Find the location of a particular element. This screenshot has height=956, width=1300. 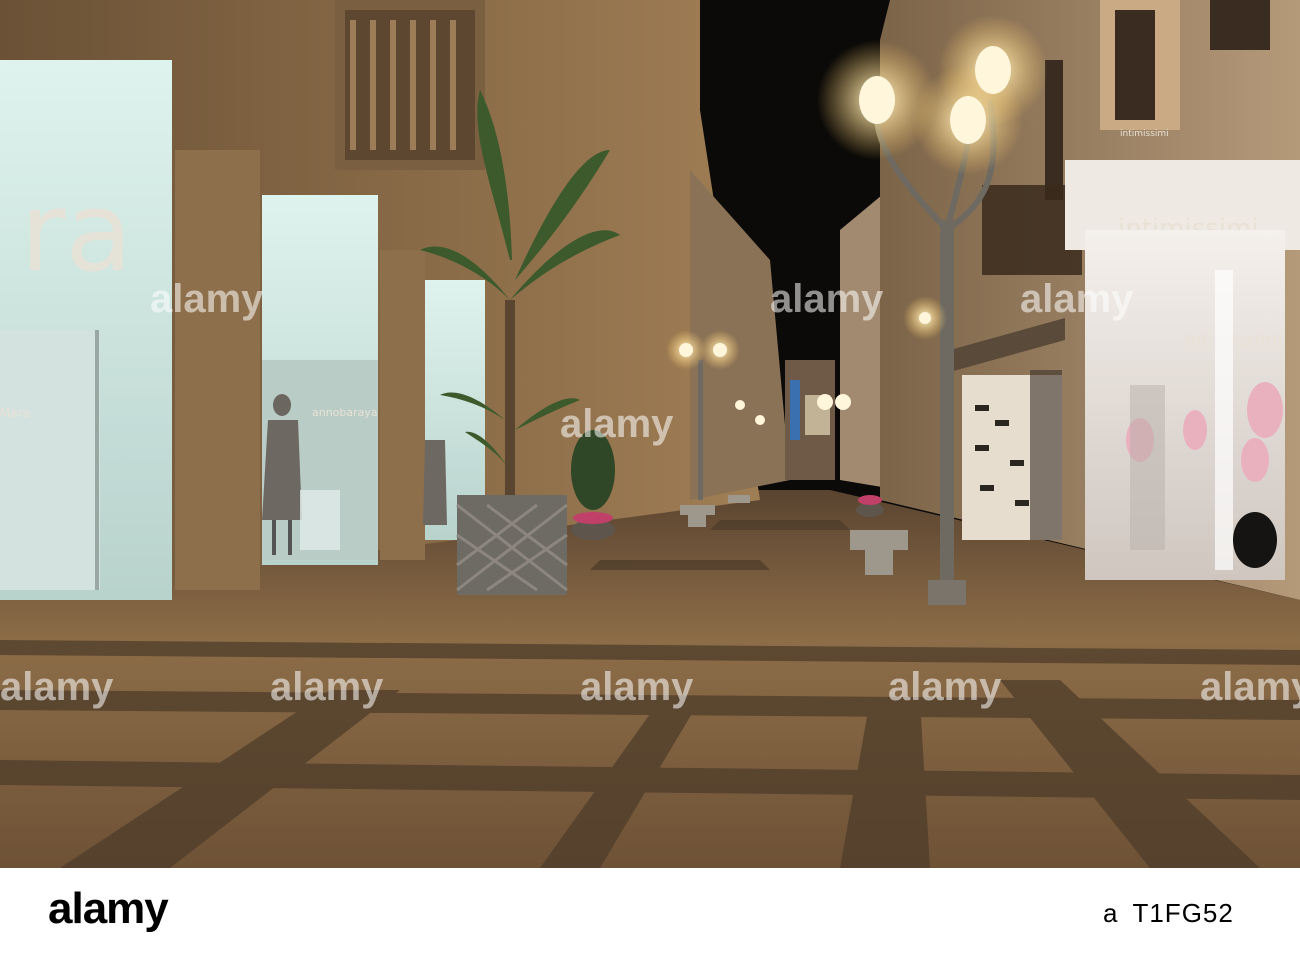

image-id-code: T1FG52 is located at coordinates (1183, 913).